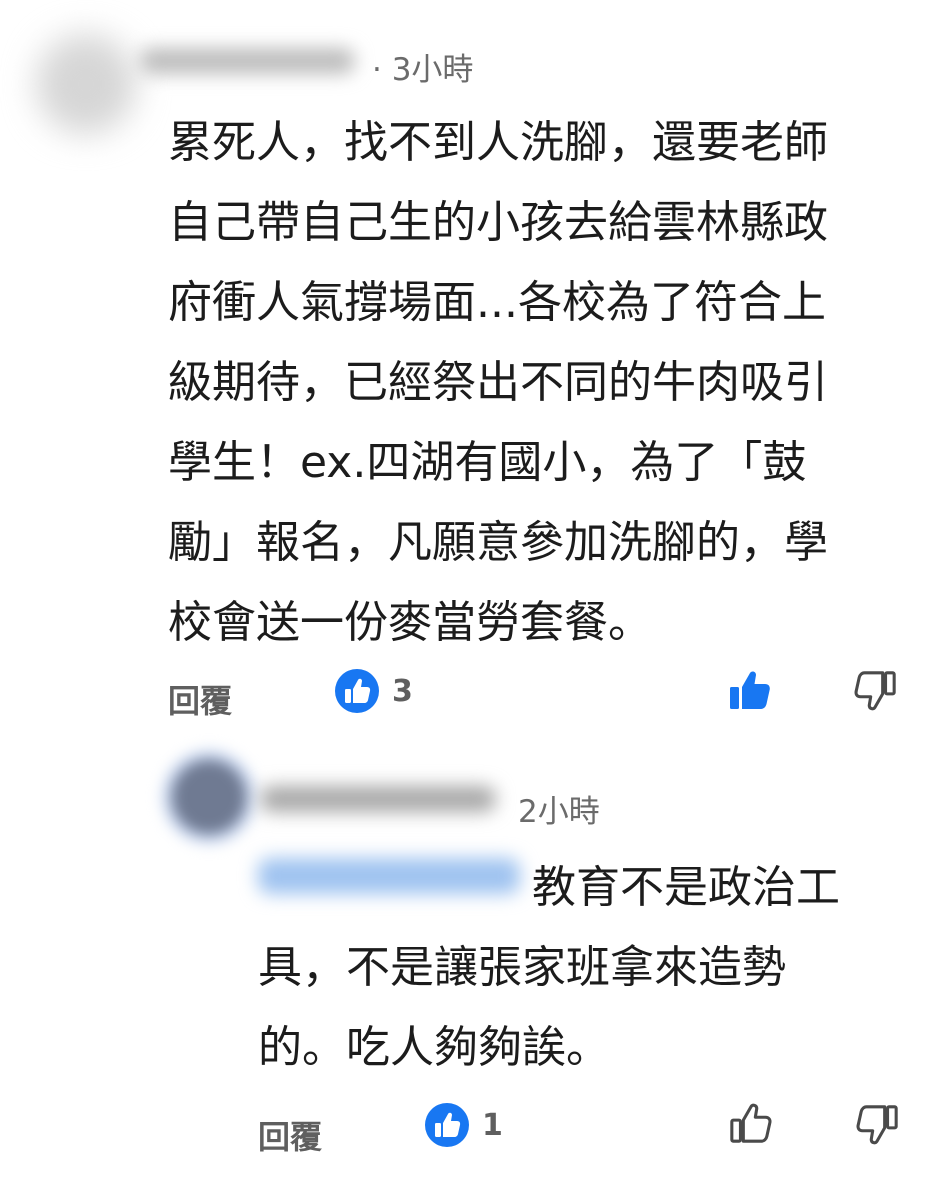  Describe the element at coordinates (434, 1047) in the screenshot. I see `comment-text-line: 的。吃人夠夠誒。` at that location.